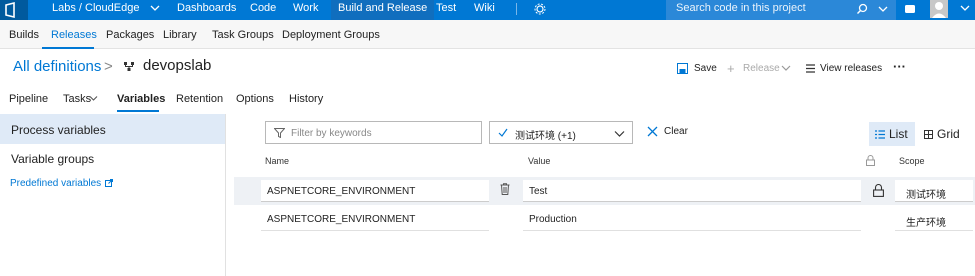 The width and height of the screenshot is (975, 276). I want to click on hub-packages: Packages, so click(130, 35).